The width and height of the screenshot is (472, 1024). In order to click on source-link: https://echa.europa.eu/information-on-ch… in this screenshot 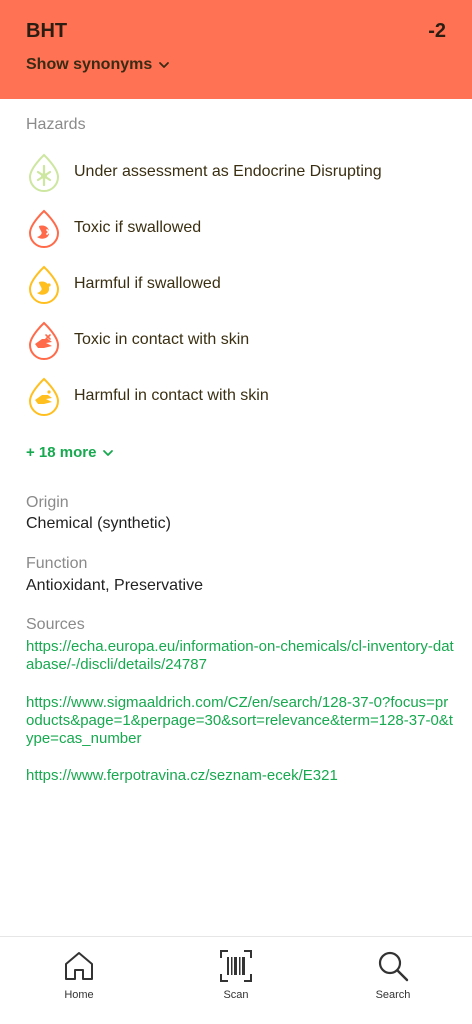, I will do `click(241, 656)`.